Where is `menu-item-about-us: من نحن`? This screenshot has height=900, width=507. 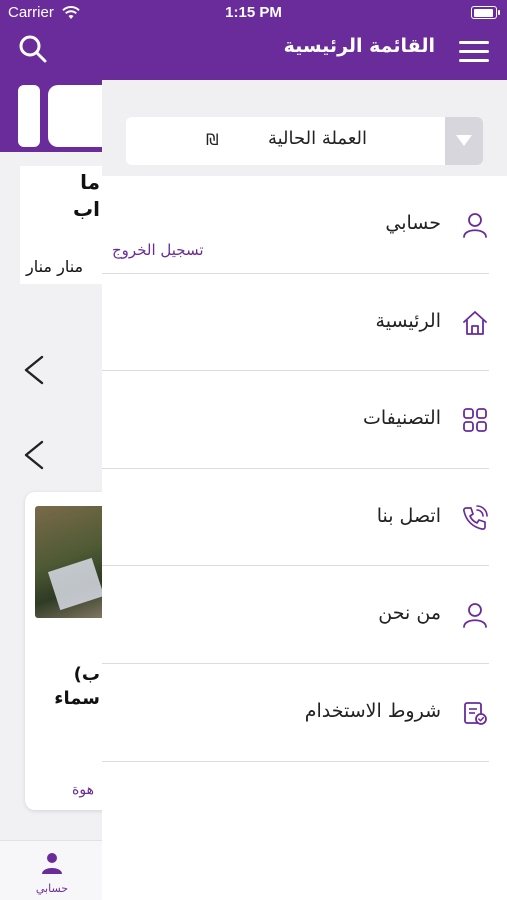
menu-item-about-us: من نحن is located at coordinates (304, 615).